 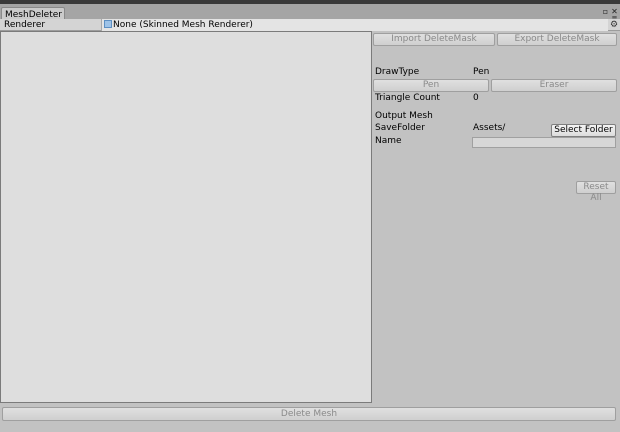 What do you see at coordinates (25, 25) in the screenshot?
I see `renderer-label: Renderer` at bounding box center [25, 25].